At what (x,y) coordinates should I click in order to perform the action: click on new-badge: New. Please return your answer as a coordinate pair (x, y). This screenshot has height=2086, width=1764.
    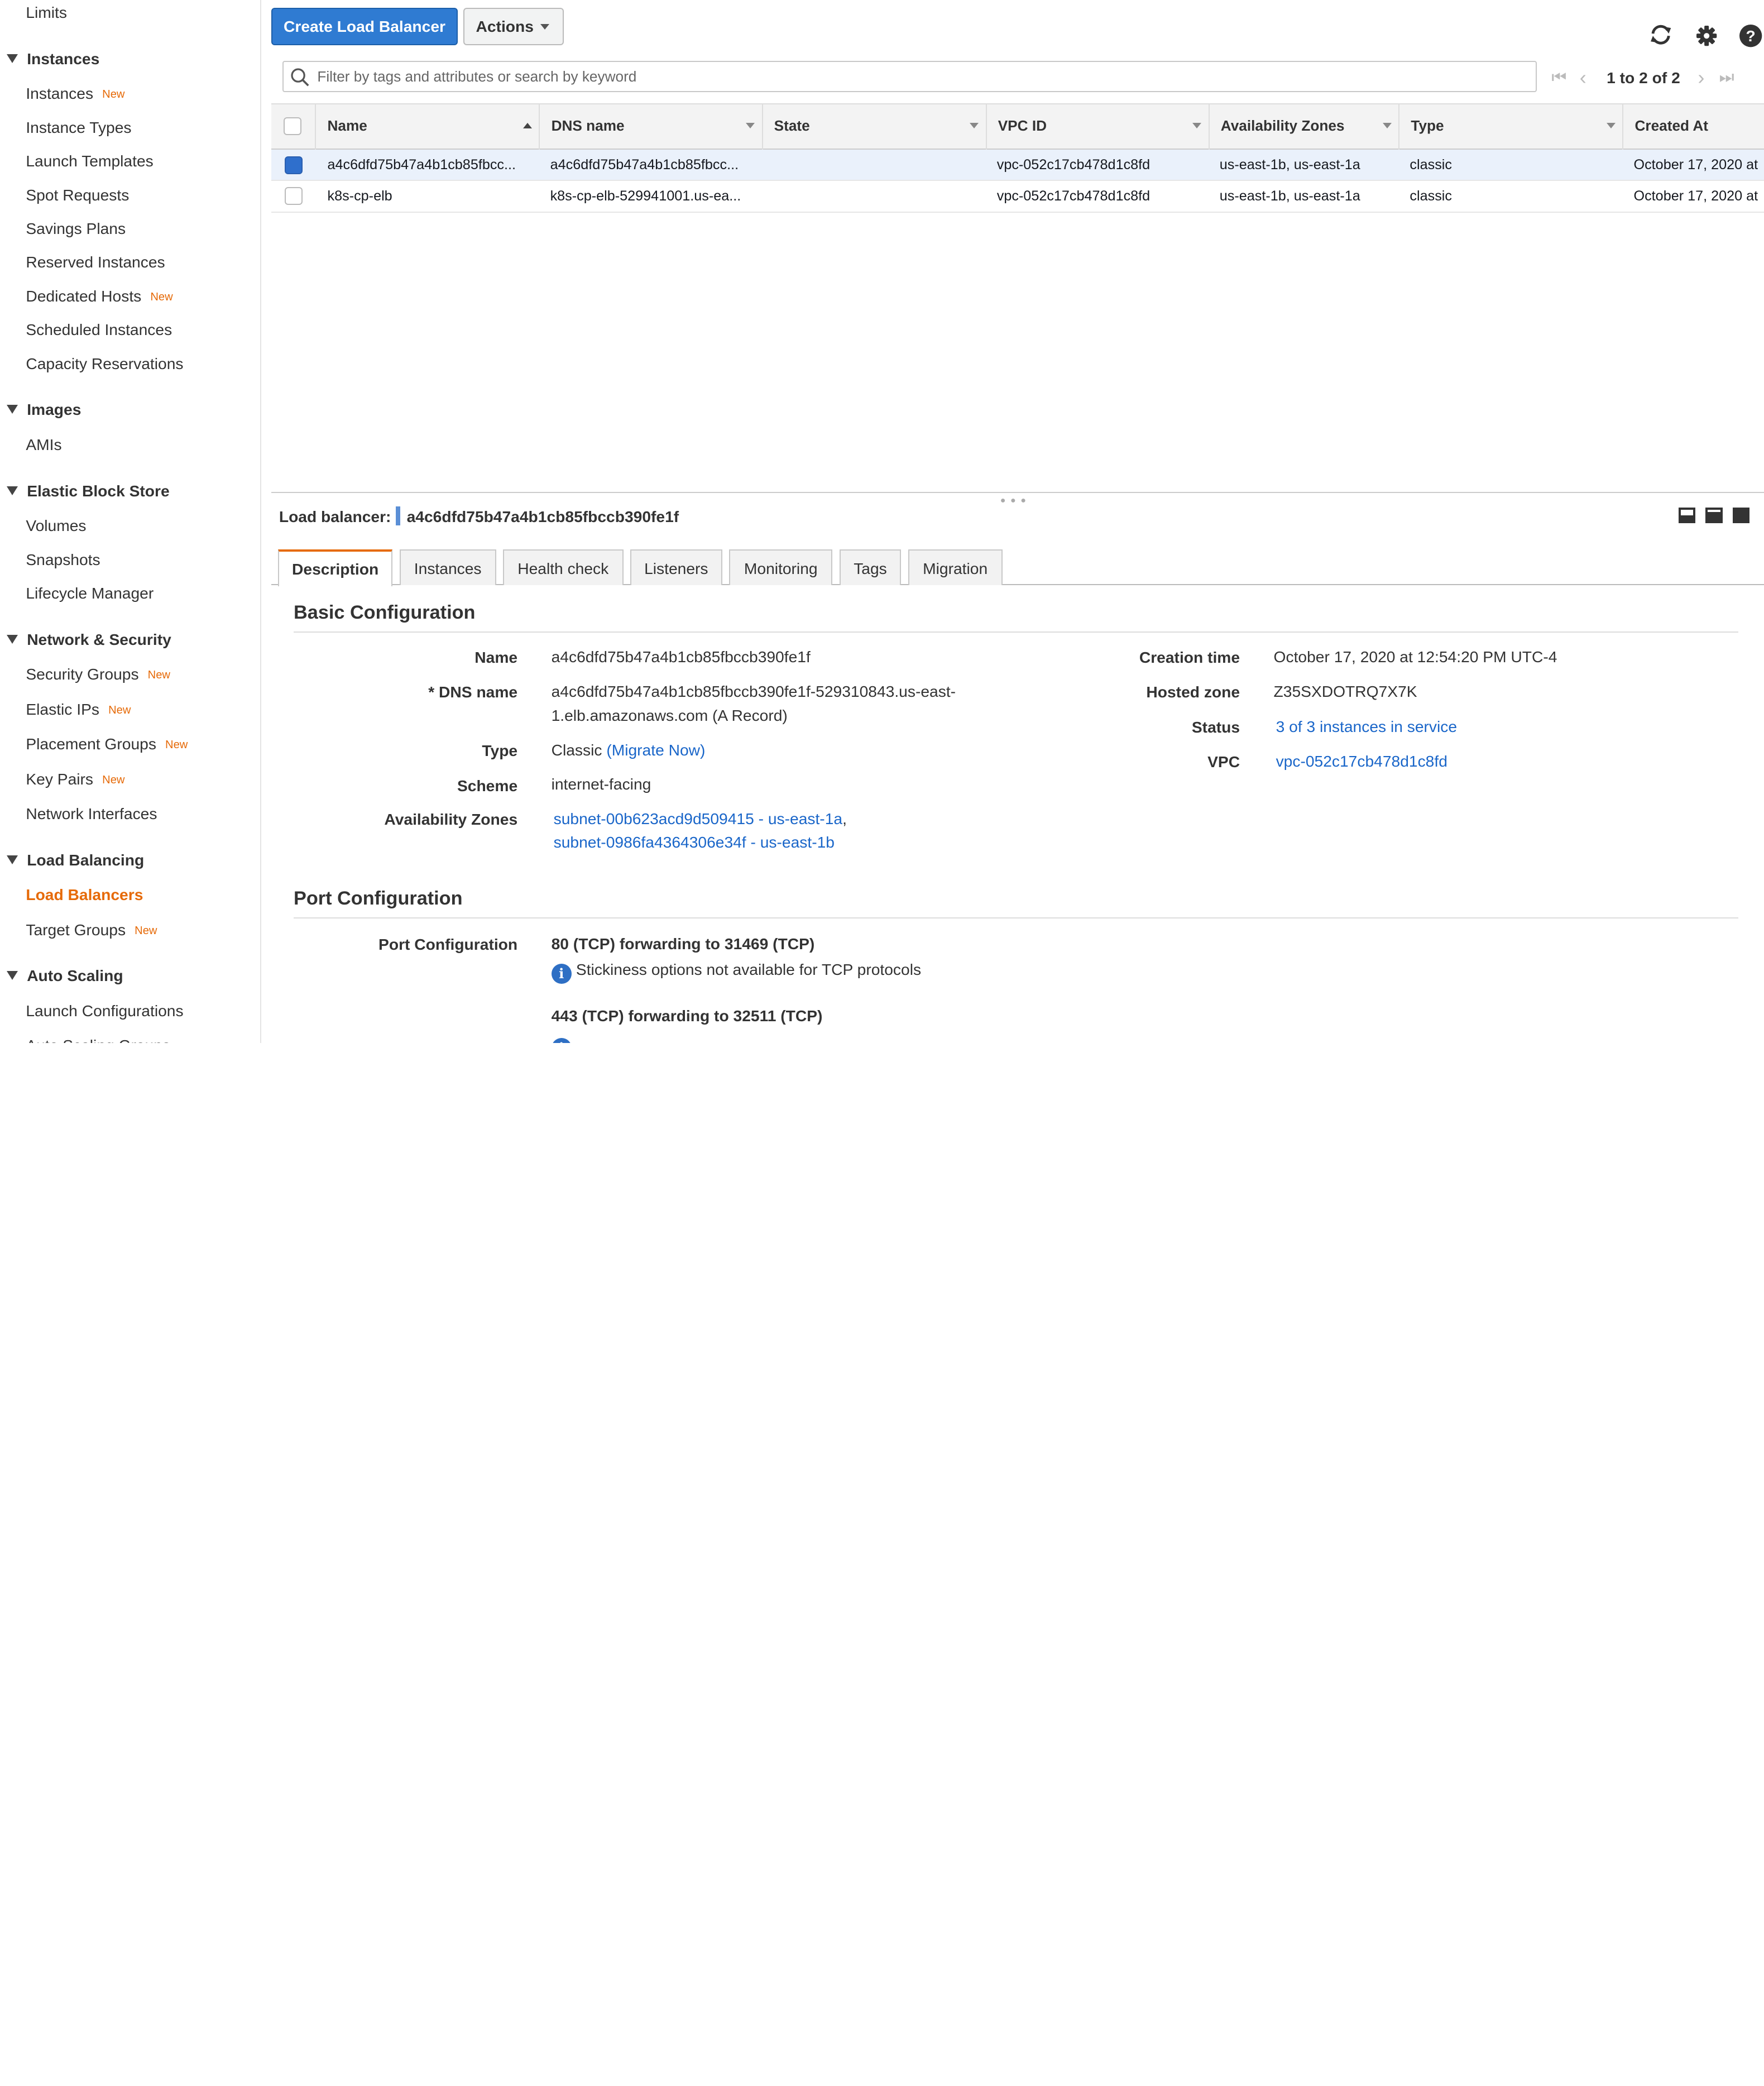
    Looking at the image, I should click on (113, 94).